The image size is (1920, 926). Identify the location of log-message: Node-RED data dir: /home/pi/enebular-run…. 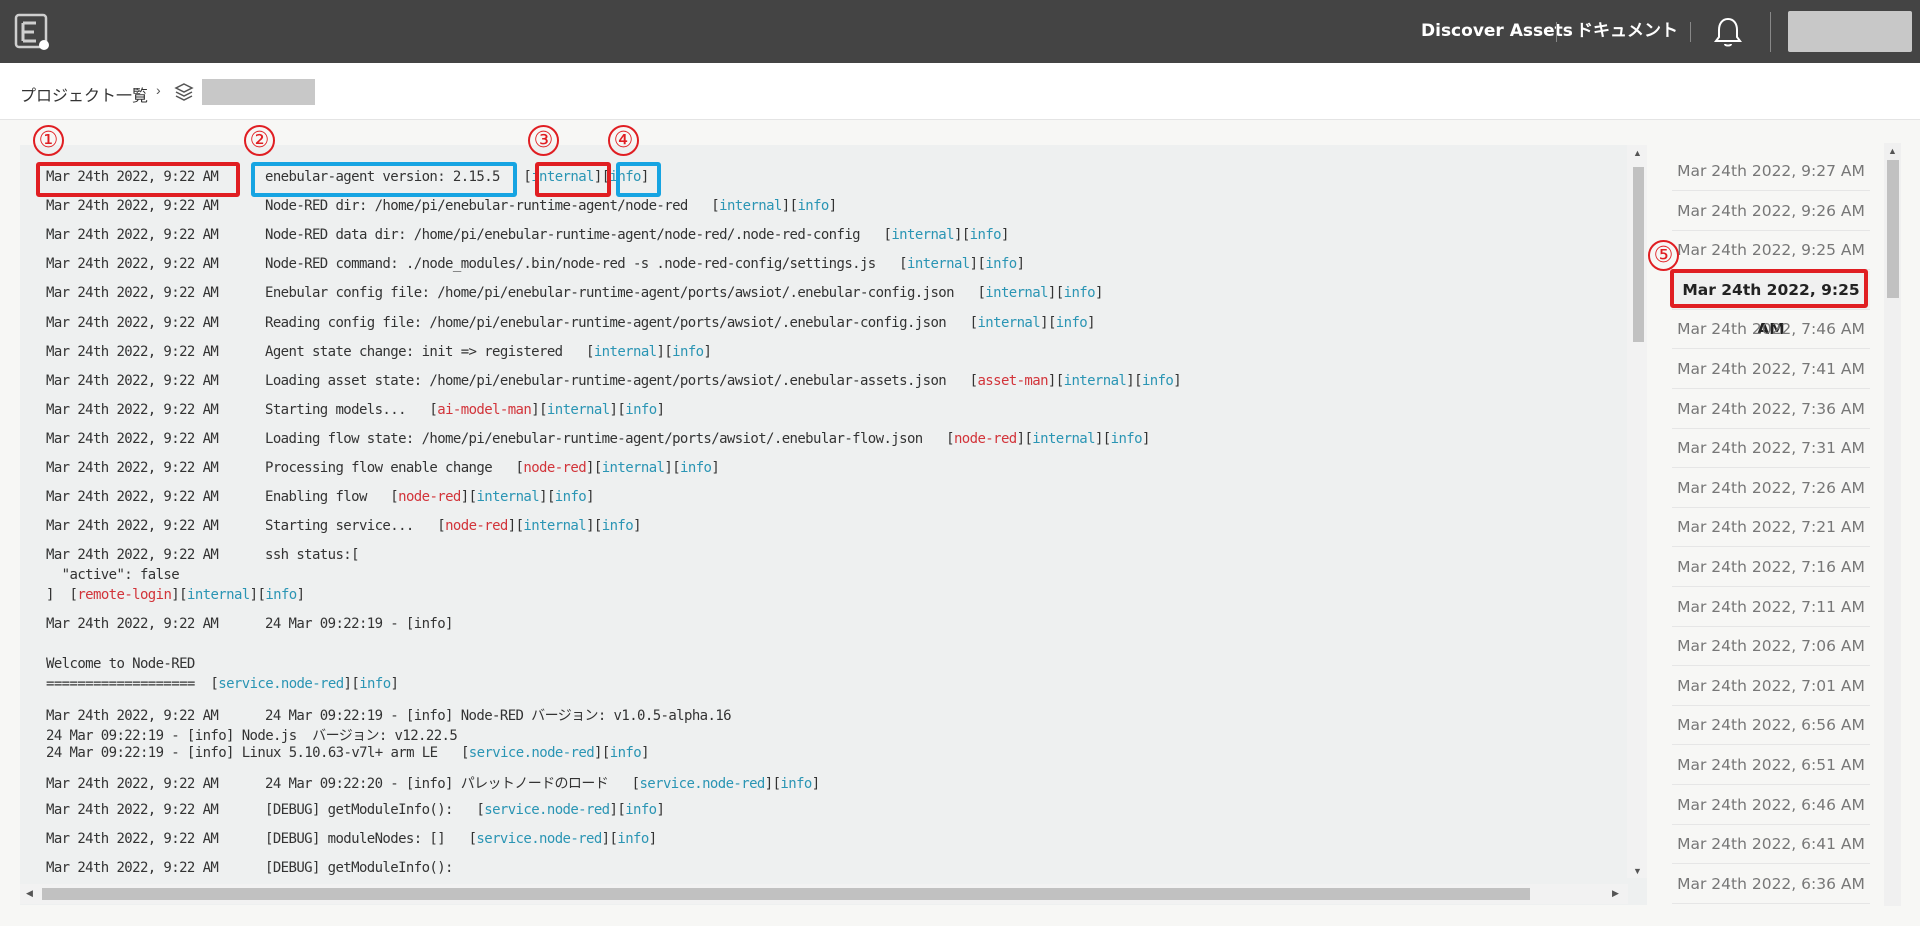
(563, 235).